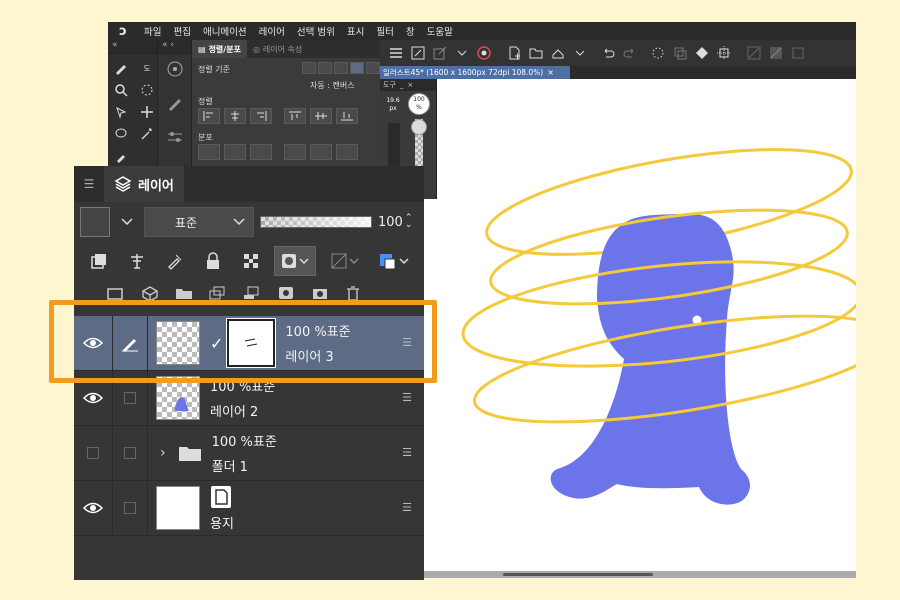 This screenshot has width=900, height=600. I want to click on layer-icon, so click(680, 53).